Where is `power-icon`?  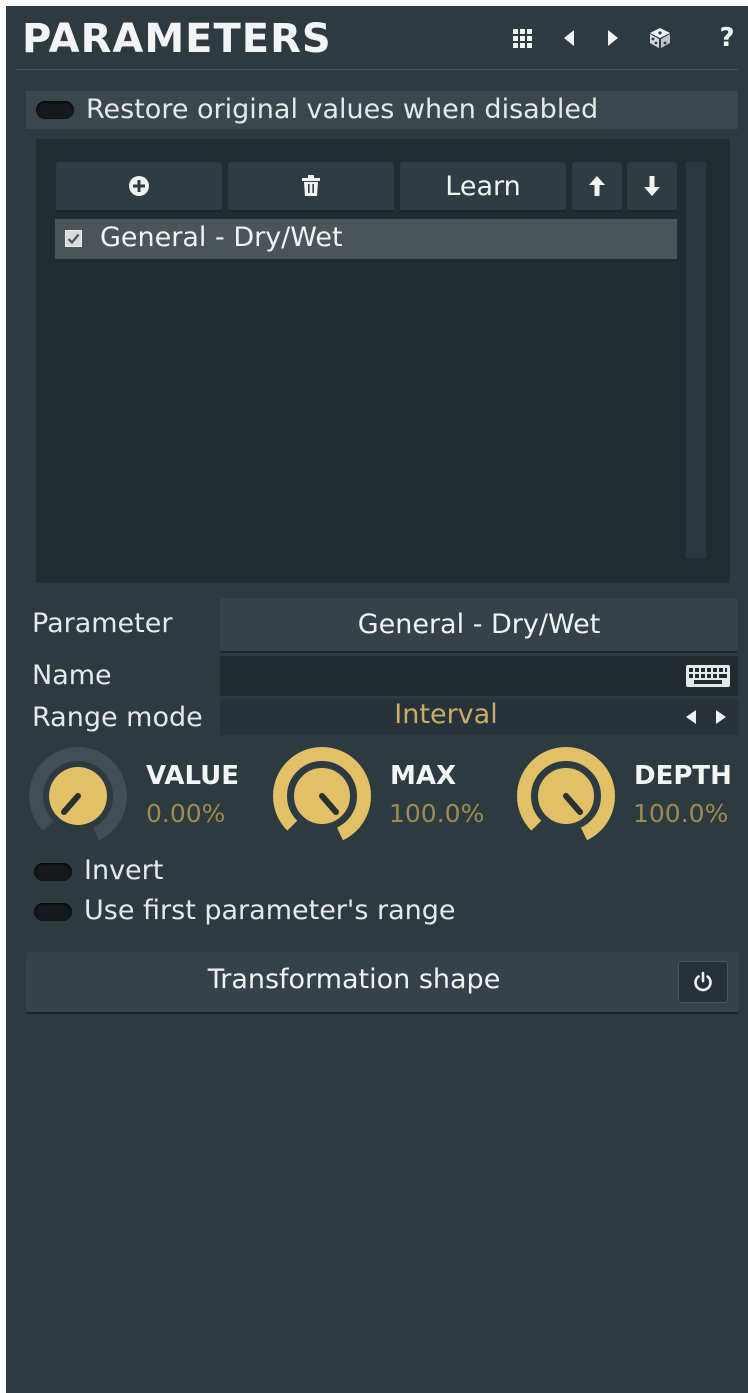
power-icon is located at coordinates (703, 981).